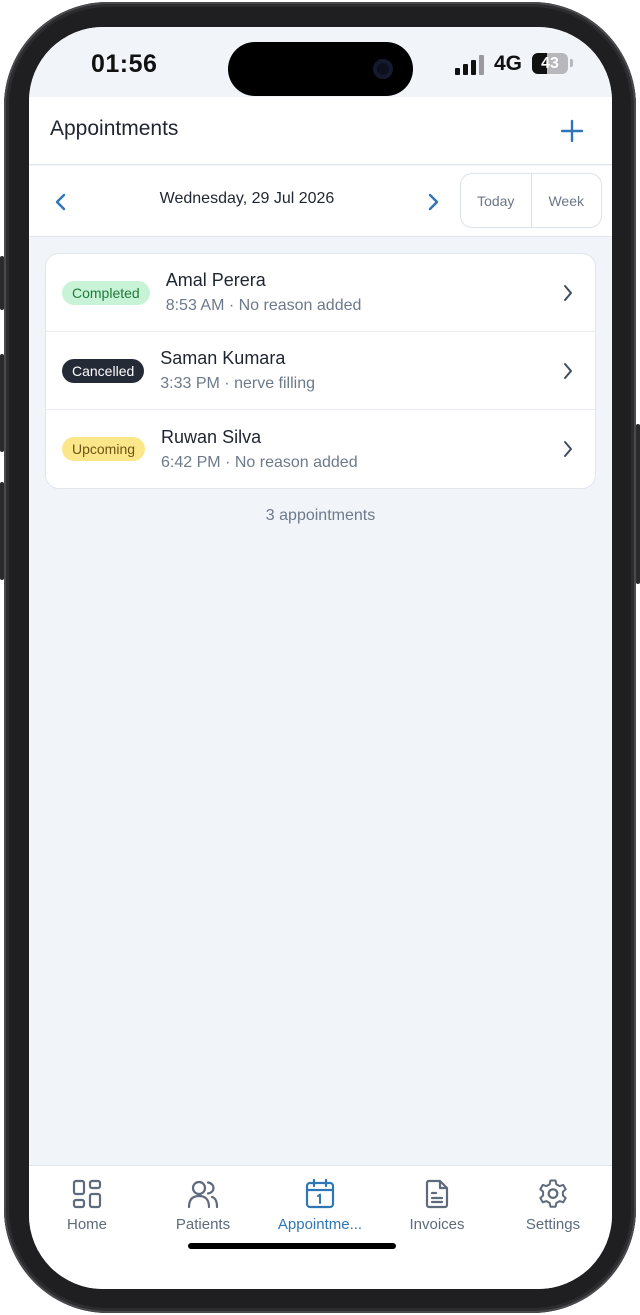 The height and width of the screenshot is (1315, 640). What do you see at coordinates (237, 370) in the screenshot?
I see `appointment-info: Saman Kumara 3:33 PM · nerve filling` at bounding box center [237, 370].